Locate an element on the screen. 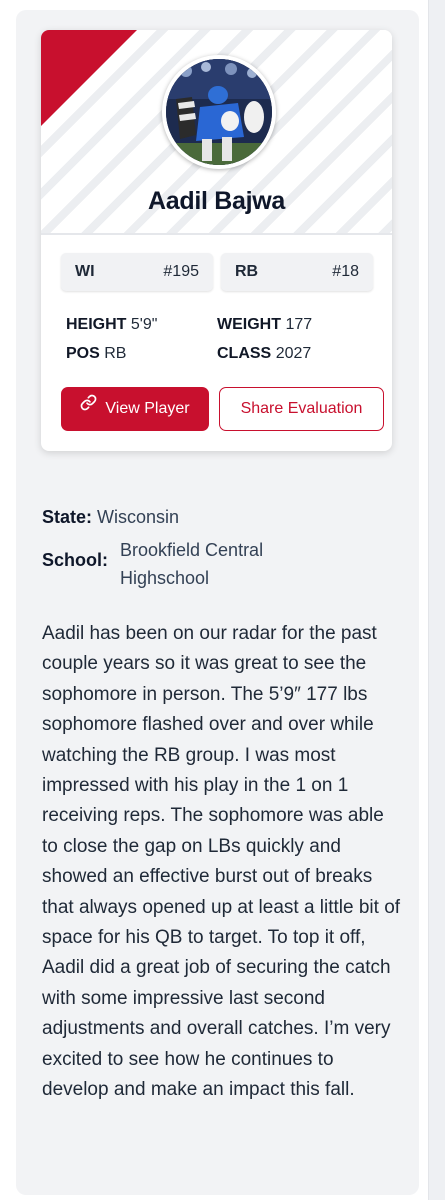 This screenshot has height=1200, width=445. pos-label: POS is located at coordinates (83, 353).